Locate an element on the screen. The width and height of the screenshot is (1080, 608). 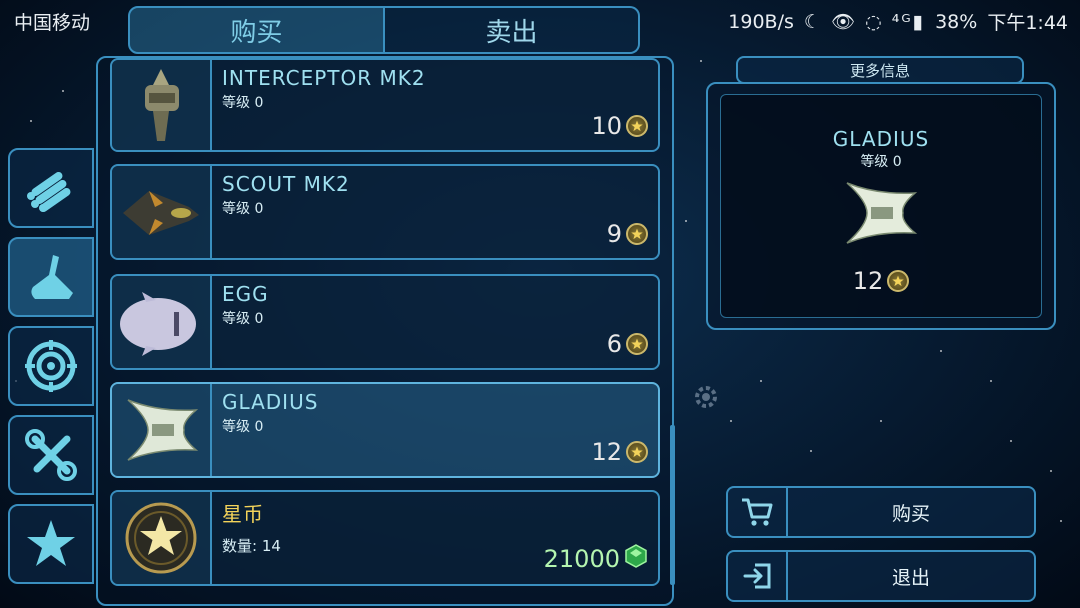
gladius-ship-icon is located at coordinates (163, 430).